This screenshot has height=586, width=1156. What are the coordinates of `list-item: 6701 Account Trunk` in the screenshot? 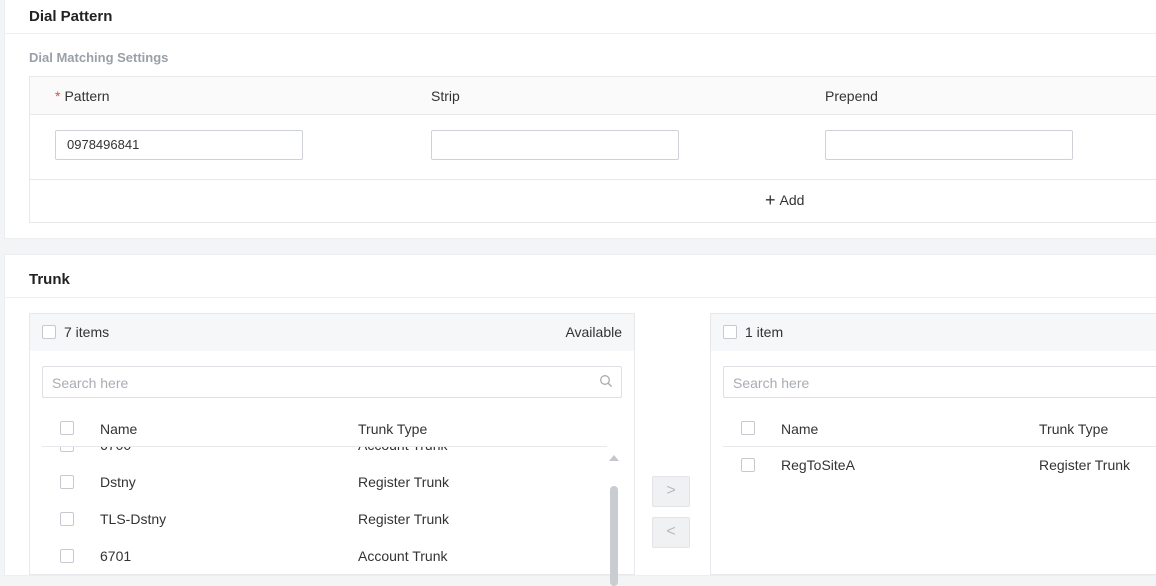 It's located at (324, 556).